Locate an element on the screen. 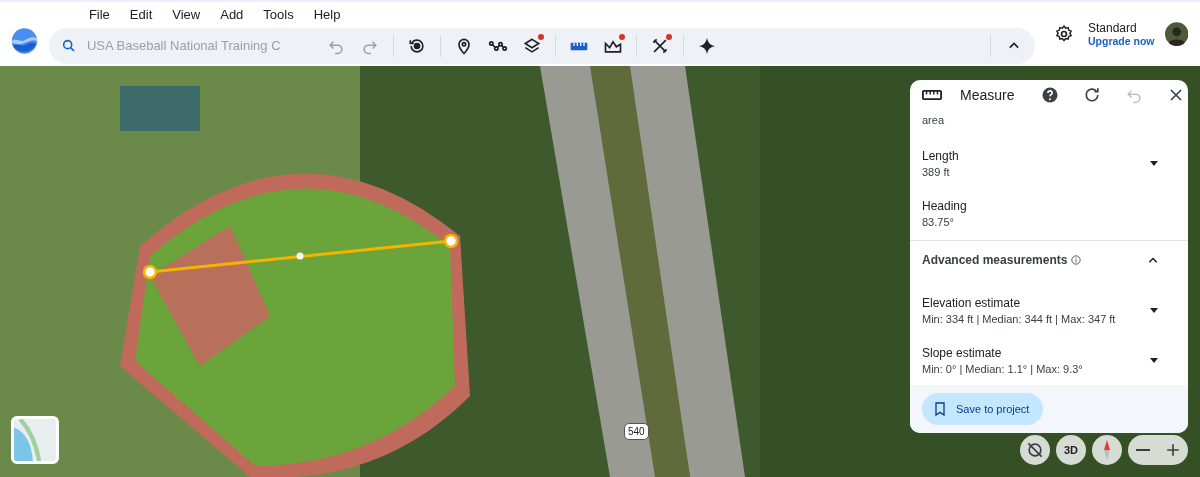  field-value: 389 ft is located at coordinates (936, 171).